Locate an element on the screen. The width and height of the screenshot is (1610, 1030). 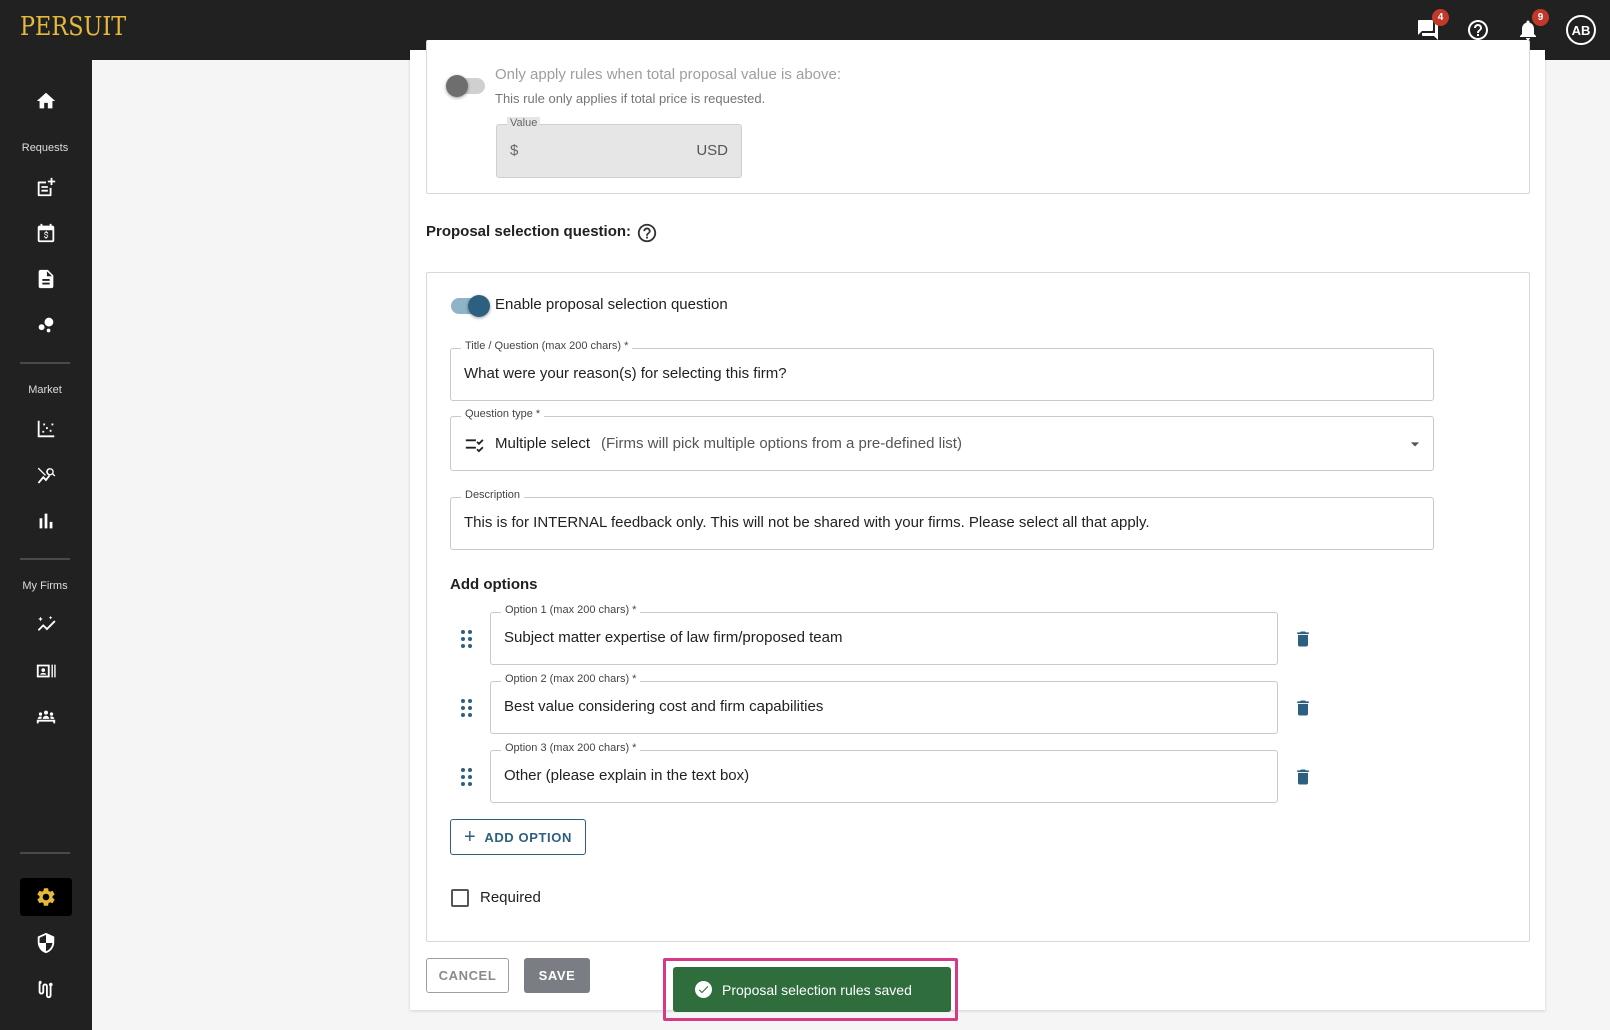
sidebar-item-settings is located at coordinates (46, 897).